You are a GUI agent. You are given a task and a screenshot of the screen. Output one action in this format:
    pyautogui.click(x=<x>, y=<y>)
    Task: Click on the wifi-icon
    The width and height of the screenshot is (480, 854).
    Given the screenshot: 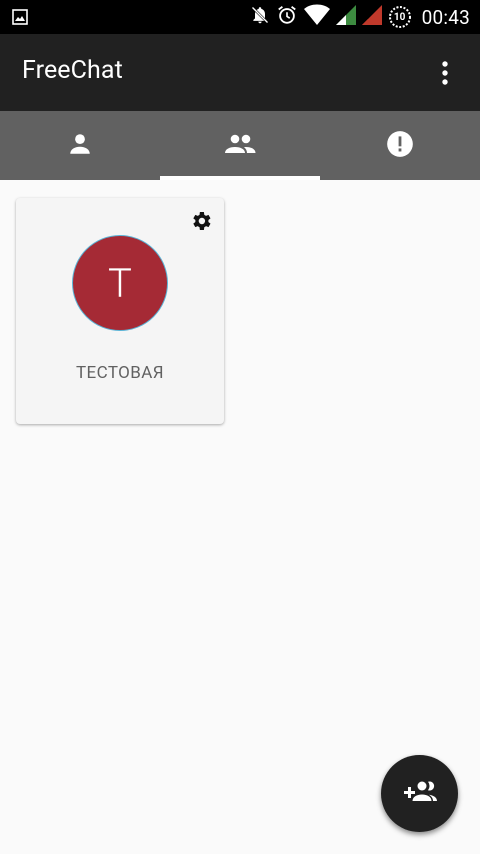 What is the action you would take?
    pyautogui.click(x=316, y=17)
    